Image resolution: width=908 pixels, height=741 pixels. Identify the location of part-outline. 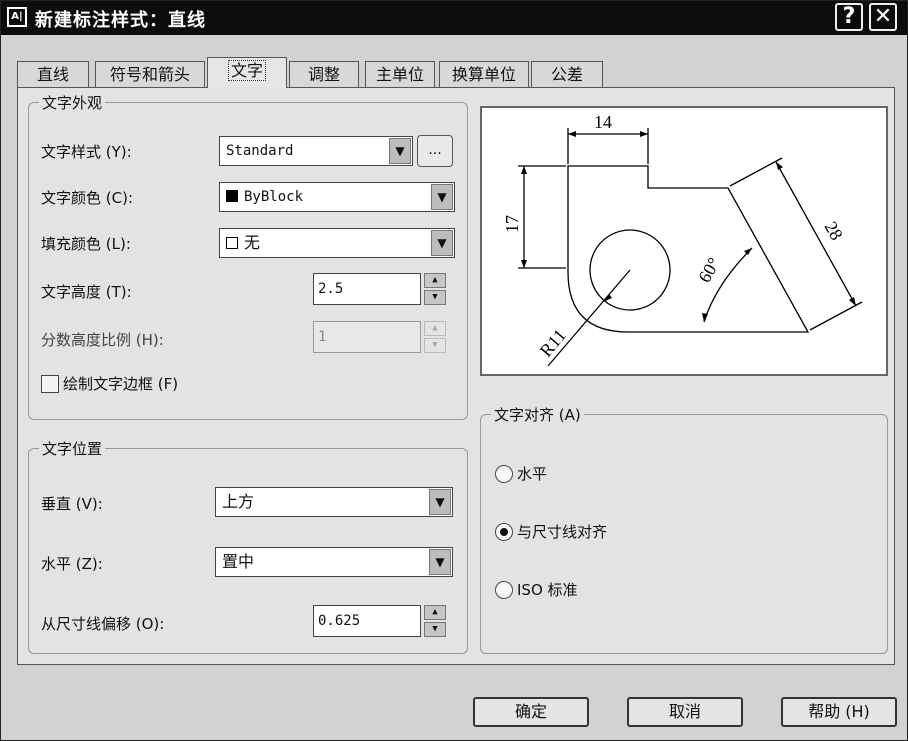
(688, 249).